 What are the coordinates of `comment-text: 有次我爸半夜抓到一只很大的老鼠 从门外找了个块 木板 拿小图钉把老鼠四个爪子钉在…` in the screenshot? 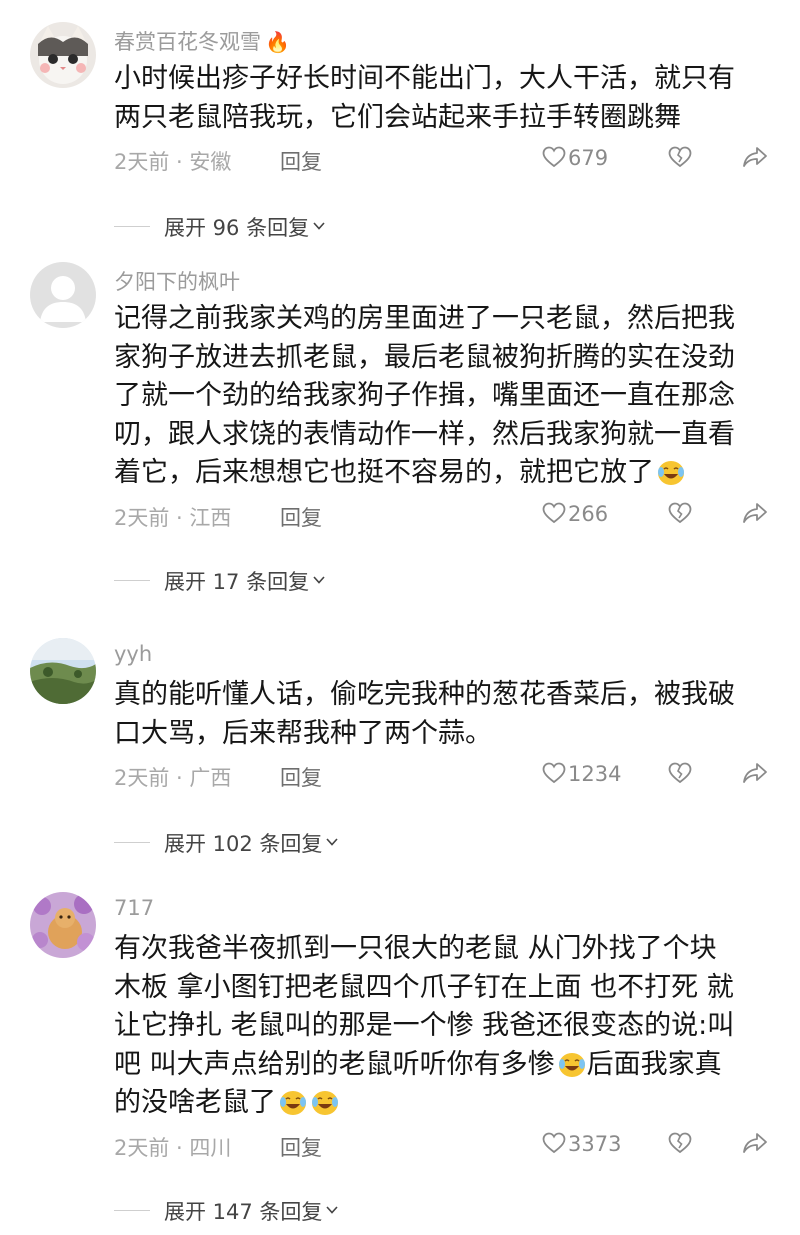 It's located at (444, 1026).